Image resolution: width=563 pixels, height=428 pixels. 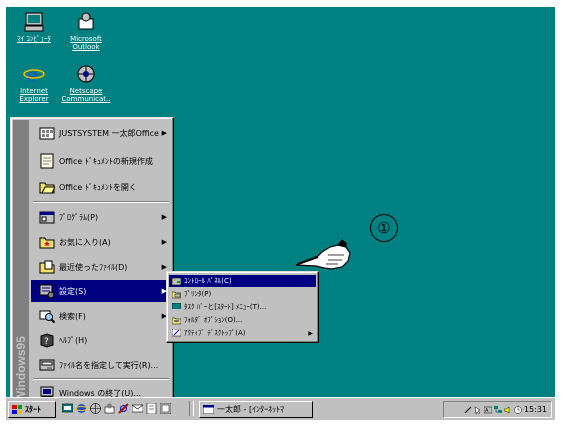 What do you see at coordinates (47, 267) in the screenshot?
I see `documents-icon` at bounding box center [47, 267].